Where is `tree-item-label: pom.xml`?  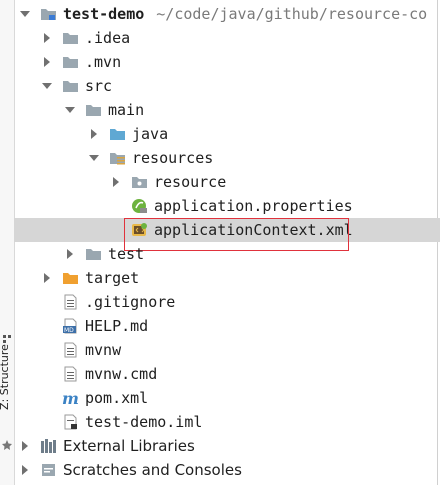
tree-item-label: pom.xml is located at coordinates (117, 398).